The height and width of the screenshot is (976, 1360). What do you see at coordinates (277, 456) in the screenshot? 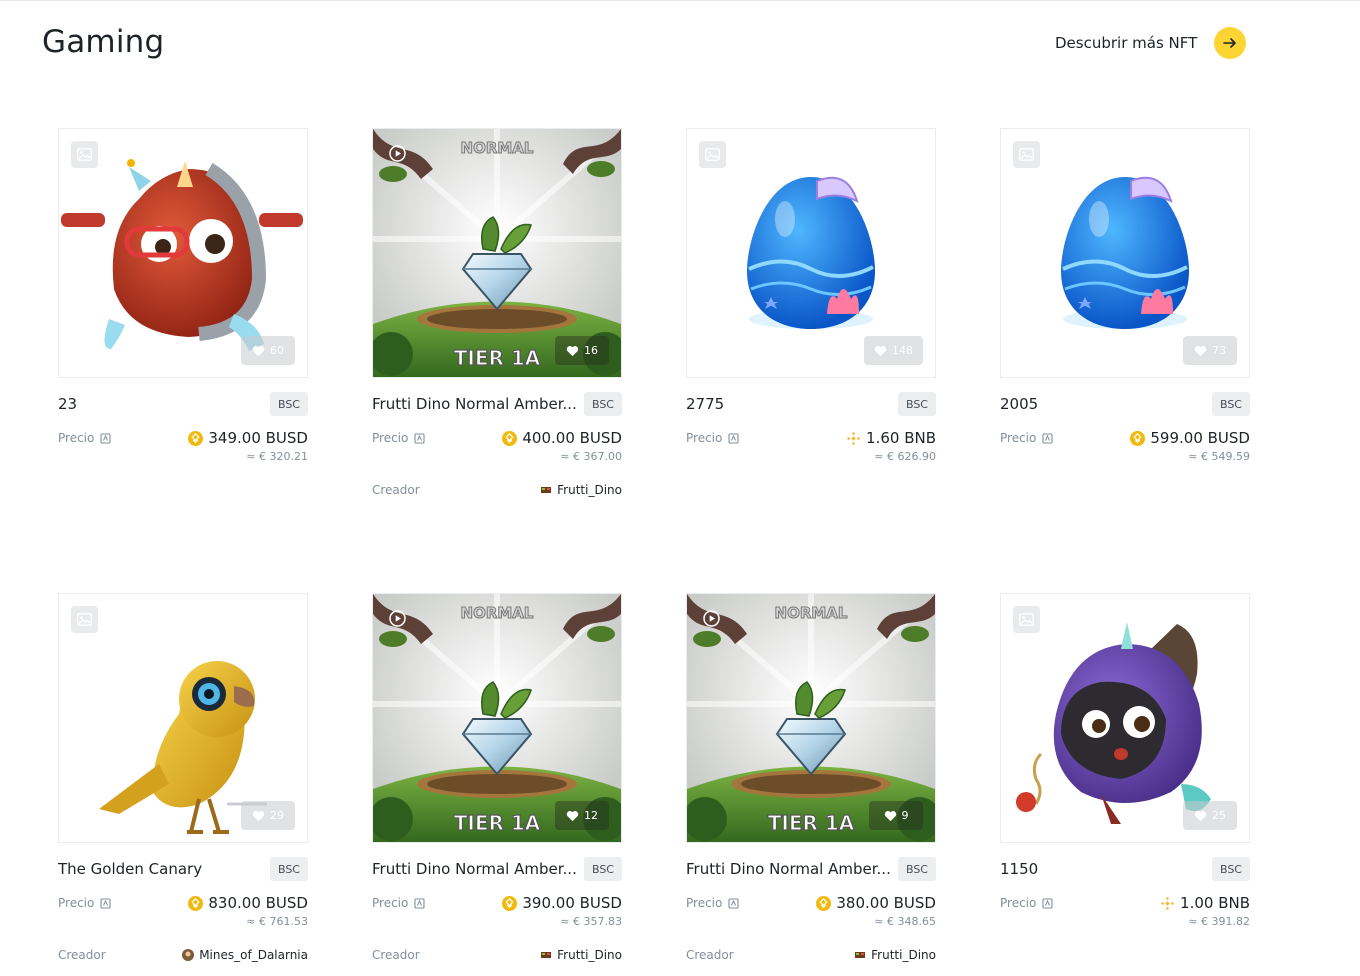
I see `fiat-price: ≈ € 320.21` at bounding box center [277, 456].